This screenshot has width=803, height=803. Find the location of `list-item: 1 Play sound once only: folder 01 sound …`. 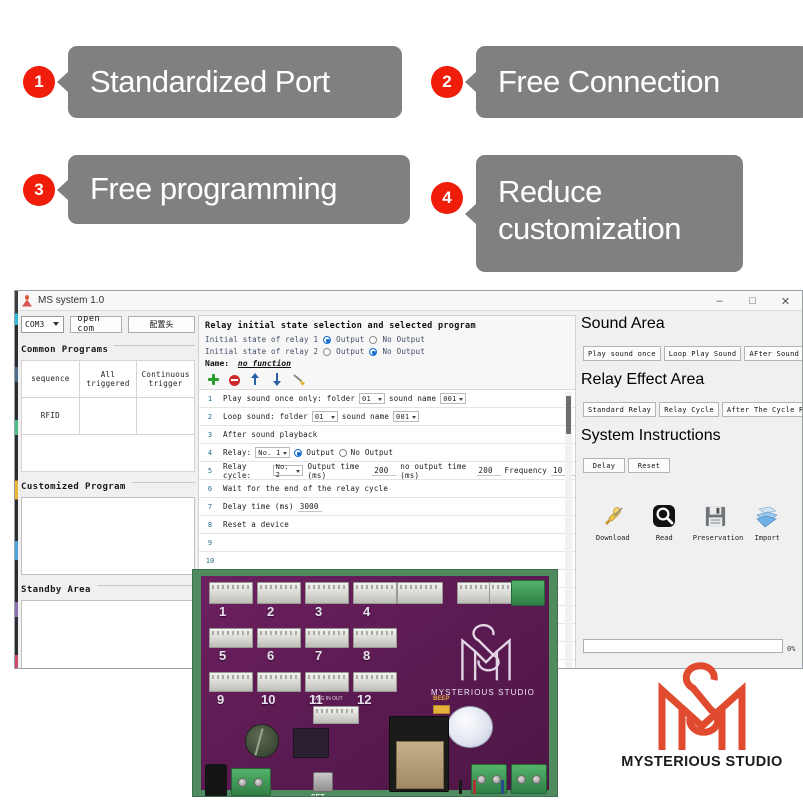

list-item: 1 Play sound once only: folder 01 sound … is located at coordinates (387, 399).